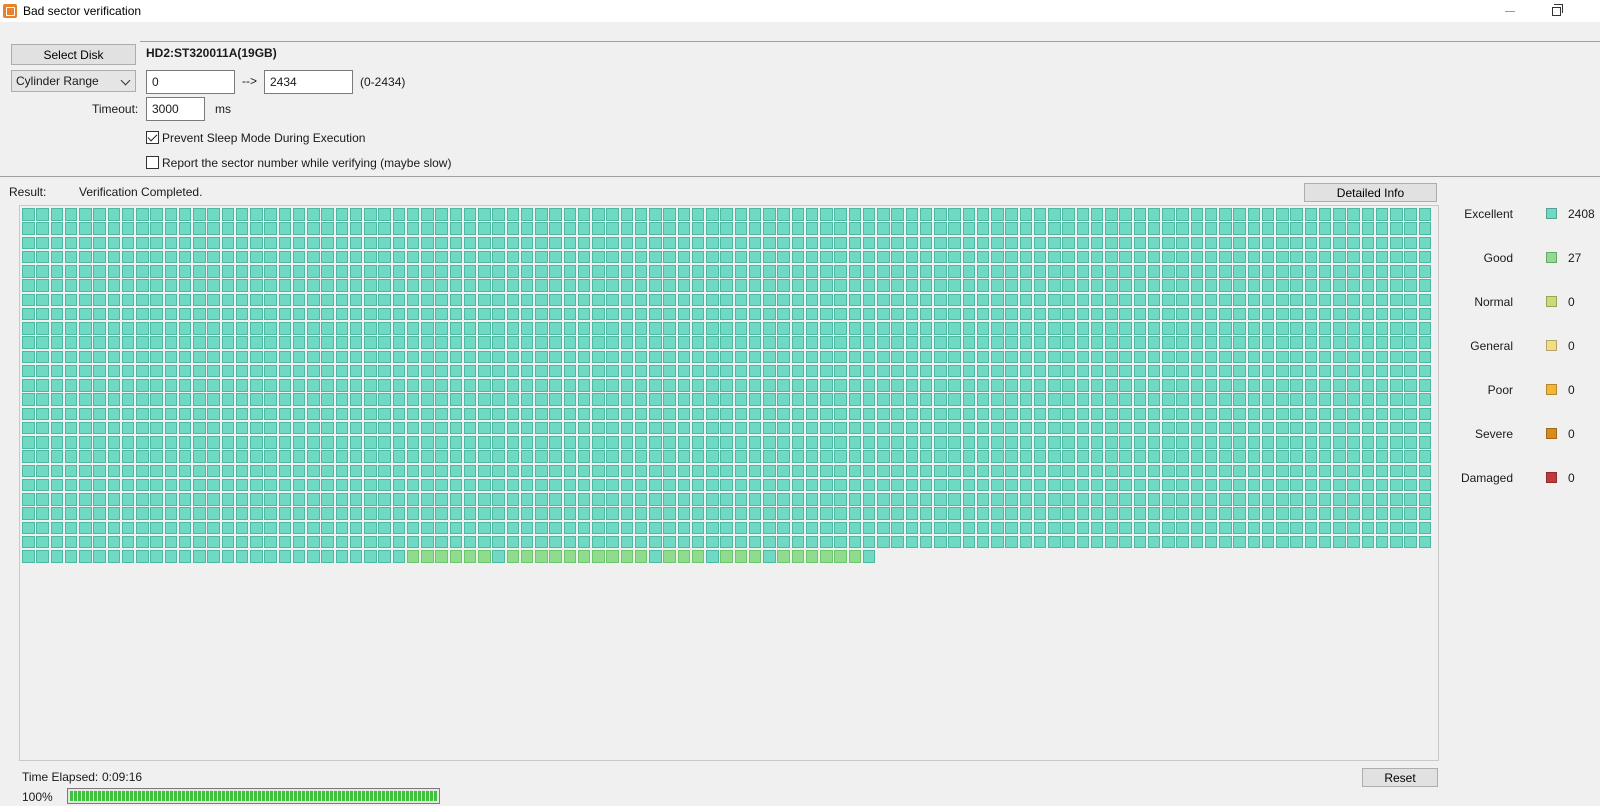 The image size is (1600, 806). I want to click on range-start-input: 0, so click(190, 82).